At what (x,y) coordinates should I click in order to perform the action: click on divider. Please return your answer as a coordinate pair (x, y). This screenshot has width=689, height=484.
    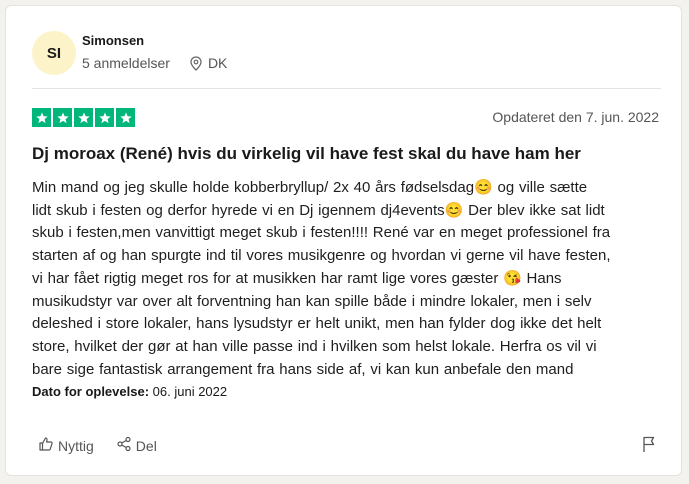
    Looking at the image, I should click on (346, 88).